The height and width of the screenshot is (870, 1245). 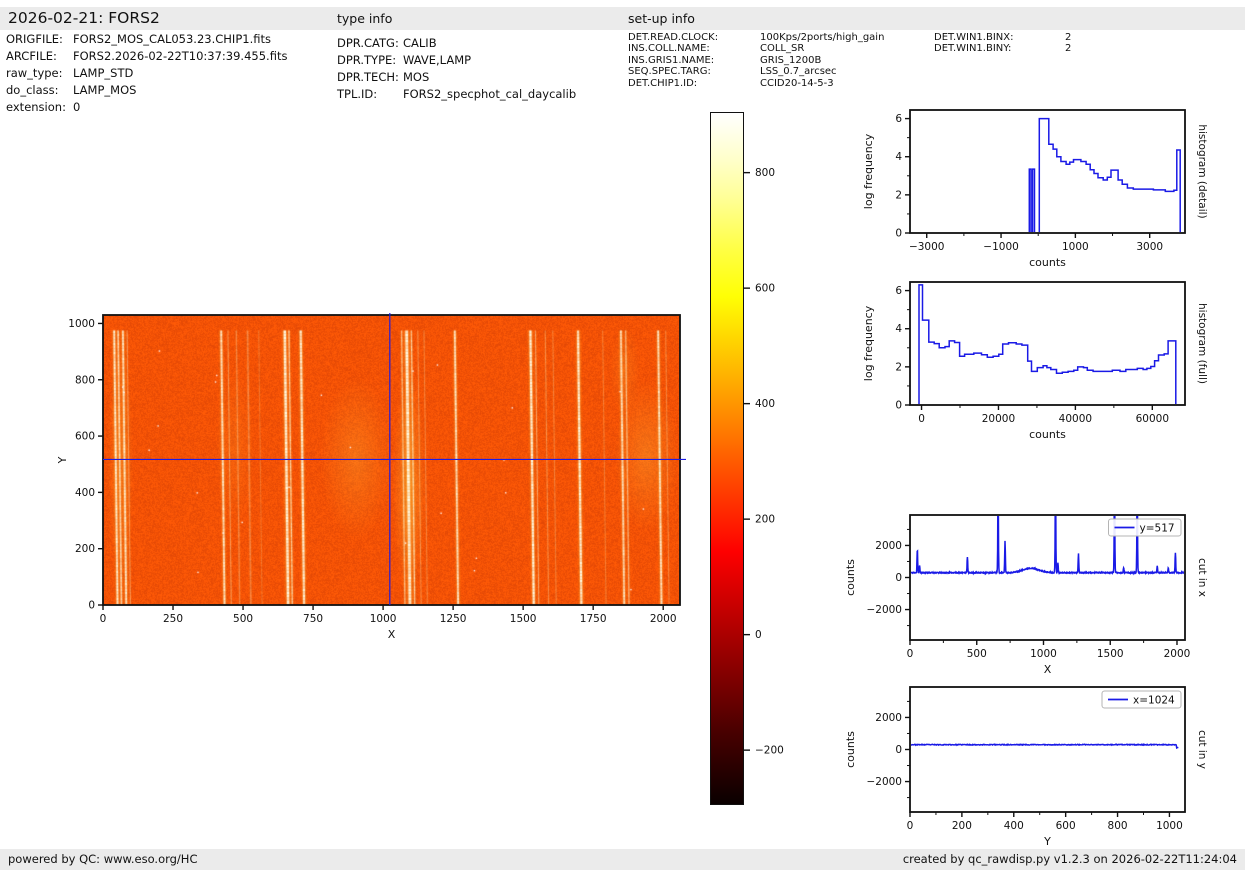 What do you see at coordinates (1066, 826) in the screenshot?
I see `x-tick-label: 600` at bounding box center [1066, 826].